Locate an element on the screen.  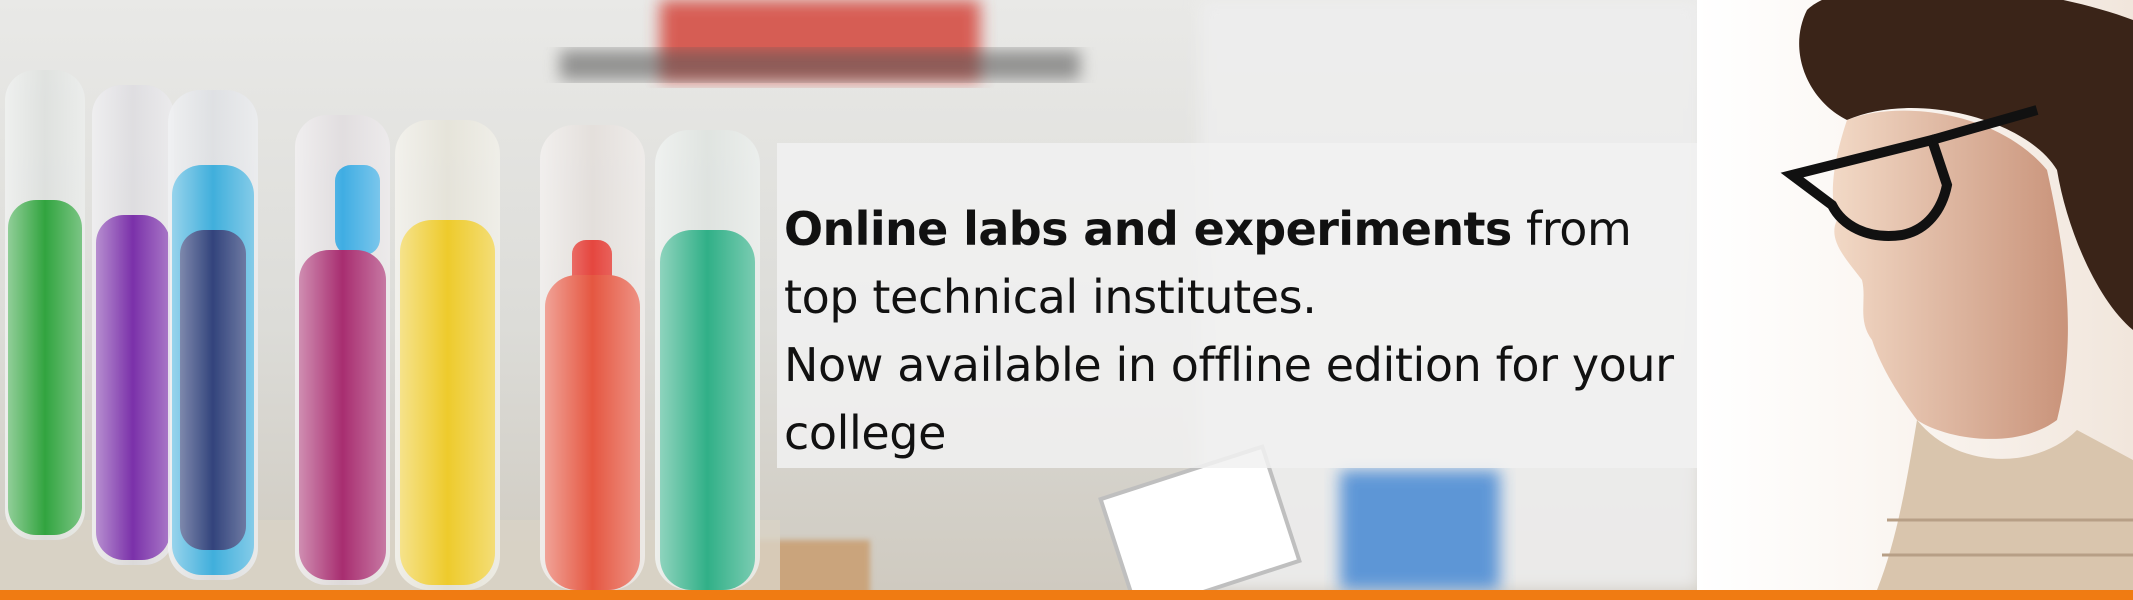
orange-accent-bar is located at coordinates (1066, 595).